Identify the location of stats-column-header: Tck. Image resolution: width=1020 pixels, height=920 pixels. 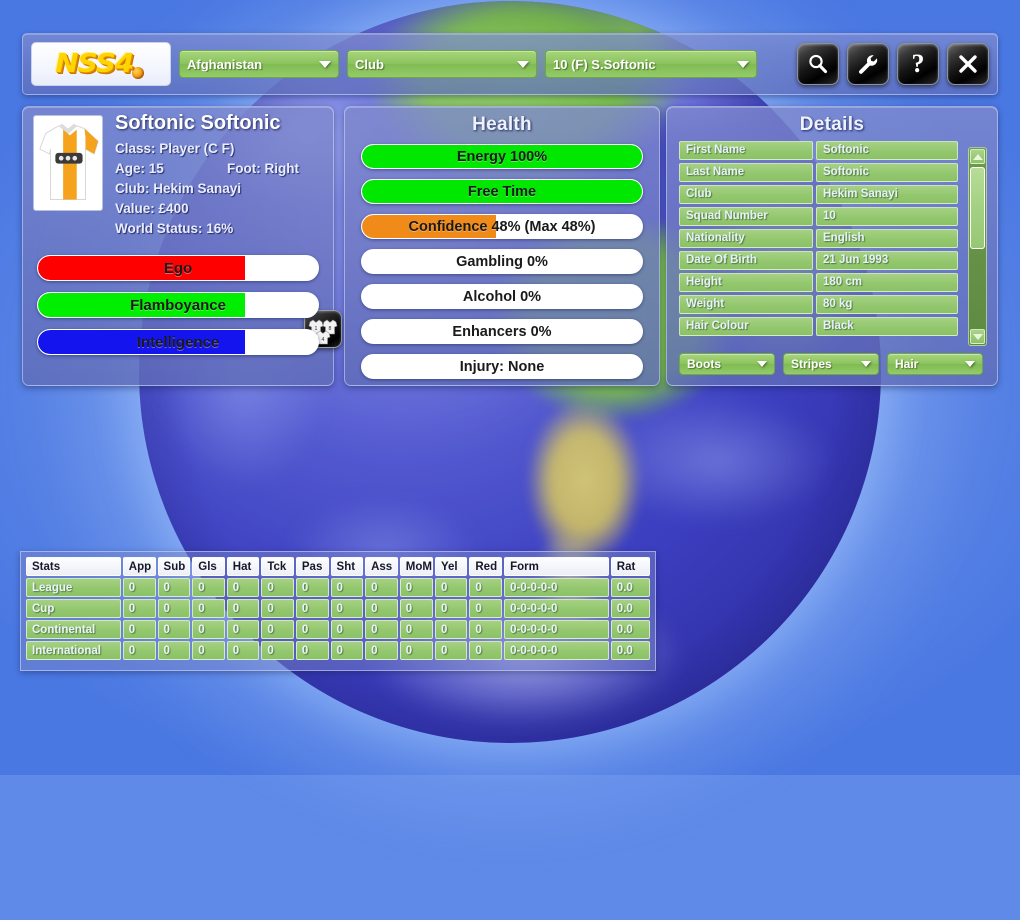
(277, 566).